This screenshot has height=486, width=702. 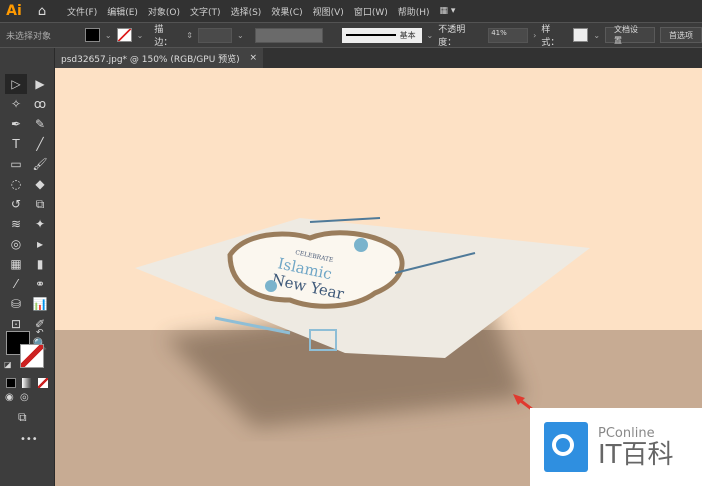 I want to click on menu-effect: 效果(C), so click(x=286, y=11).